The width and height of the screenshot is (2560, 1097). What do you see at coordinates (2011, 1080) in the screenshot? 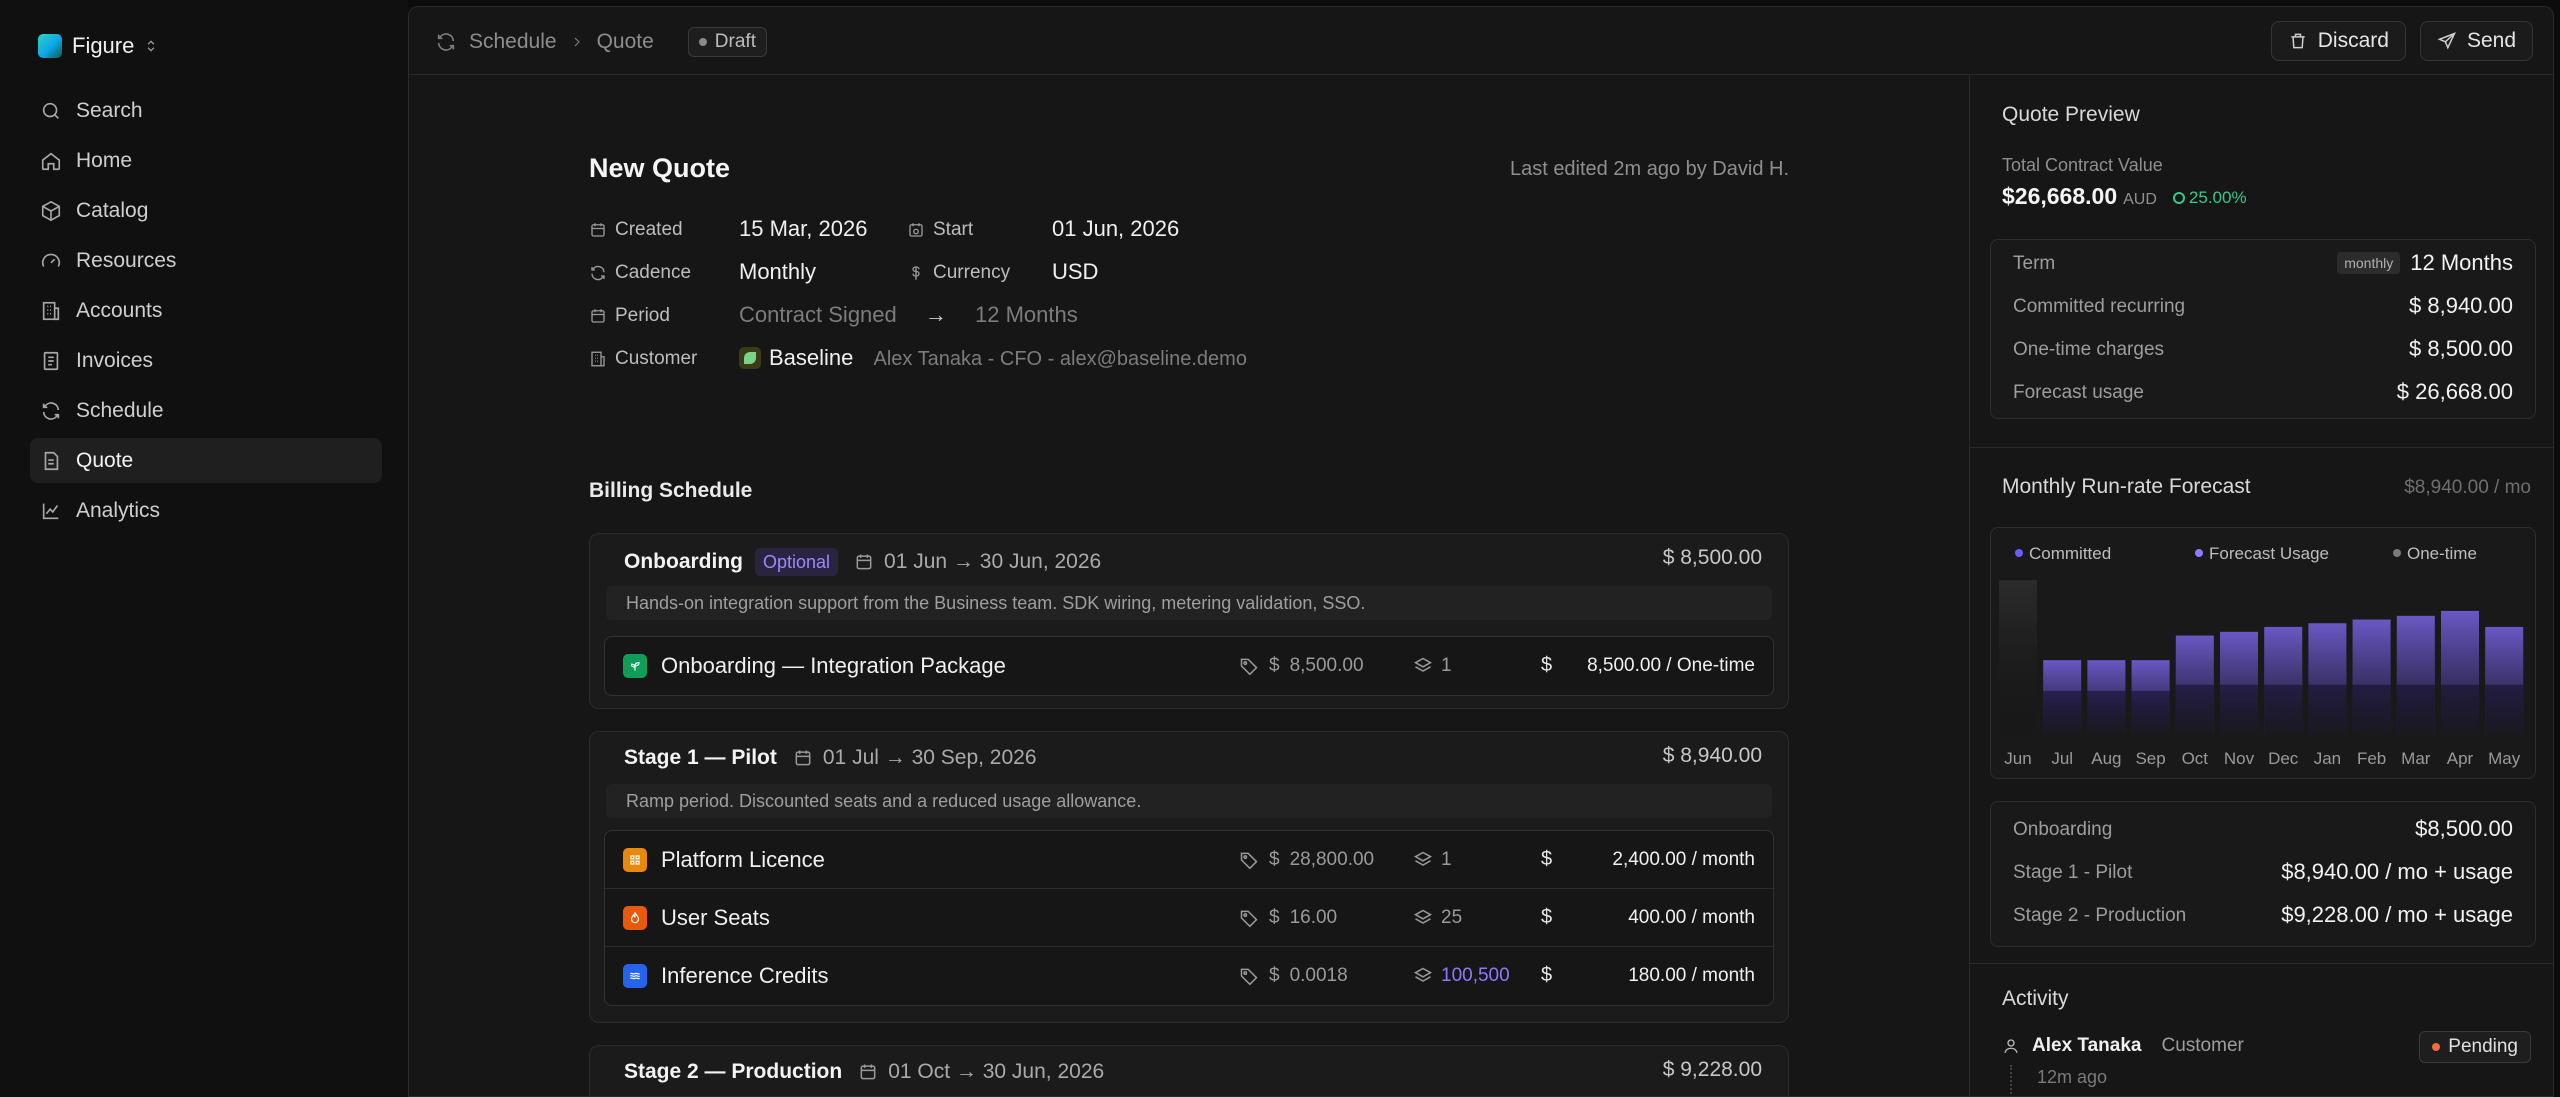
I see `activity-timeline` at bounding box center [2011, 1080].